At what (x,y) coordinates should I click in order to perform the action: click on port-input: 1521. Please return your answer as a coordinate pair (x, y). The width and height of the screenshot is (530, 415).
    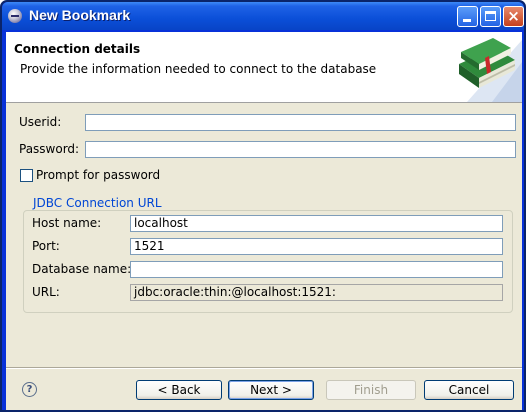
    Looking at the image, I should click on (316, 246).